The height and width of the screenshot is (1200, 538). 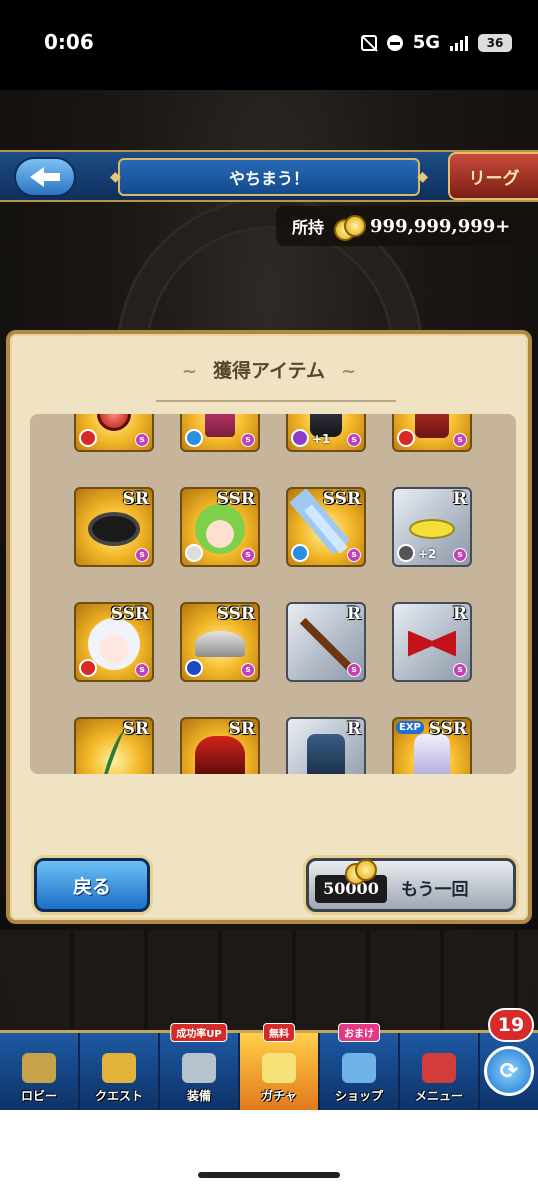 I want to click on notification-badge: 19, so click(x=511, y=1025).